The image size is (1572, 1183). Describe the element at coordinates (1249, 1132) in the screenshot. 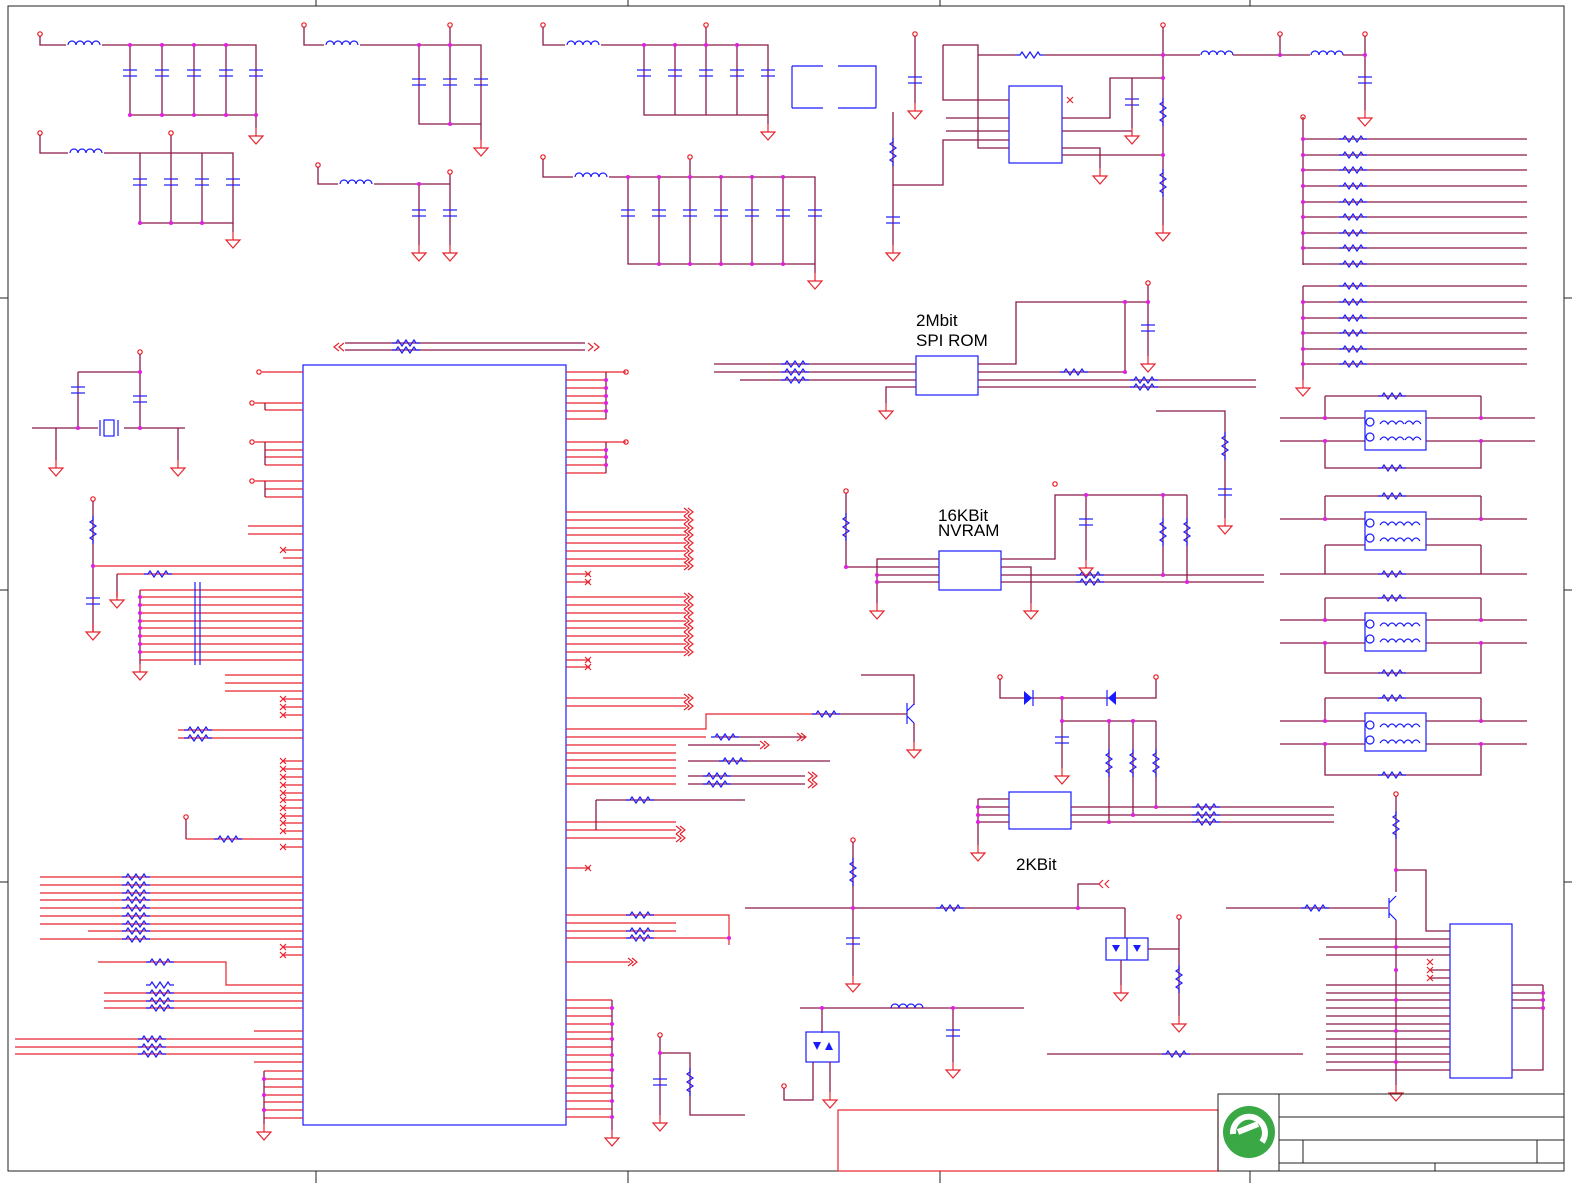

I see `green-e-logo-icon` at that location.